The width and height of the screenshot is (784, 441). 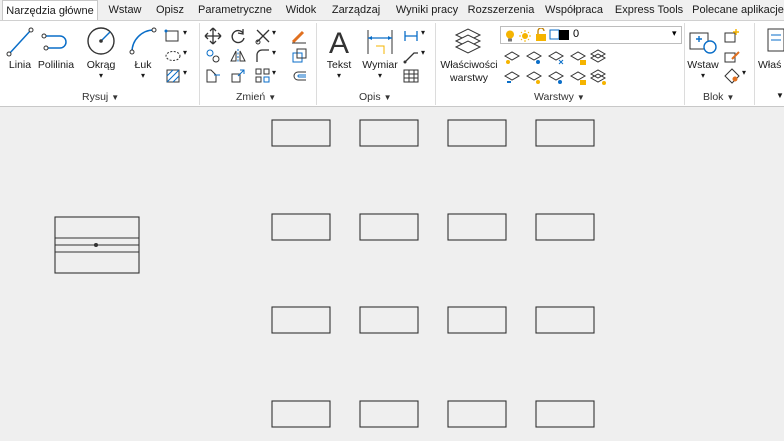 What do you see at coordinates (718, 97) in the screenshot?
I see `panel-title-blok: Blok ▼` at bounding box center [718, 97].